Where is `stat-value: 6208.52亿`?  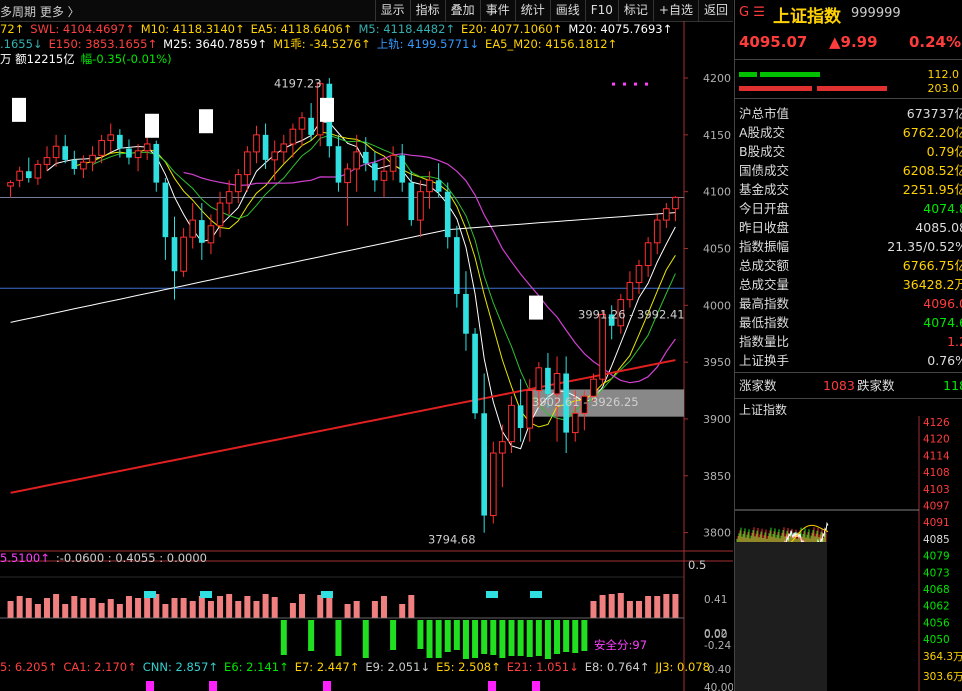
stat-value: 6208.52亿 is located at coordinates (932, 170).